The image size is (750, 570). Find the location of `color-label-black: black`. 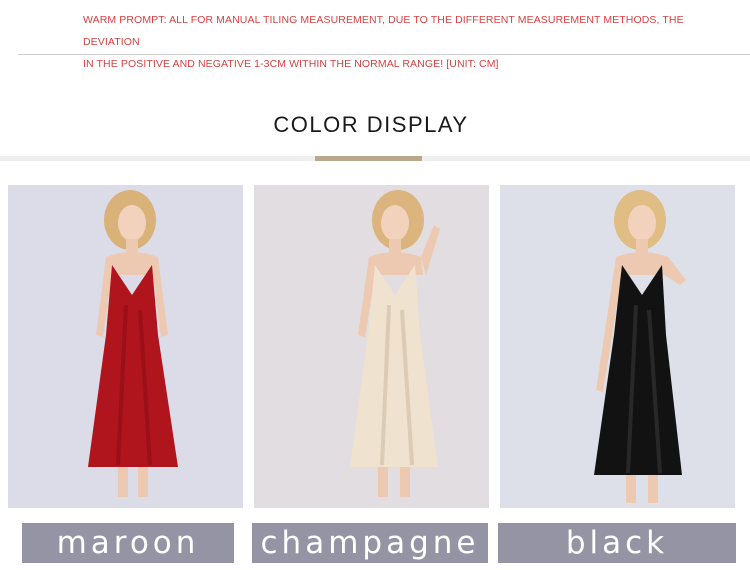

color-label-black: black is located at coordinates (617, 543).